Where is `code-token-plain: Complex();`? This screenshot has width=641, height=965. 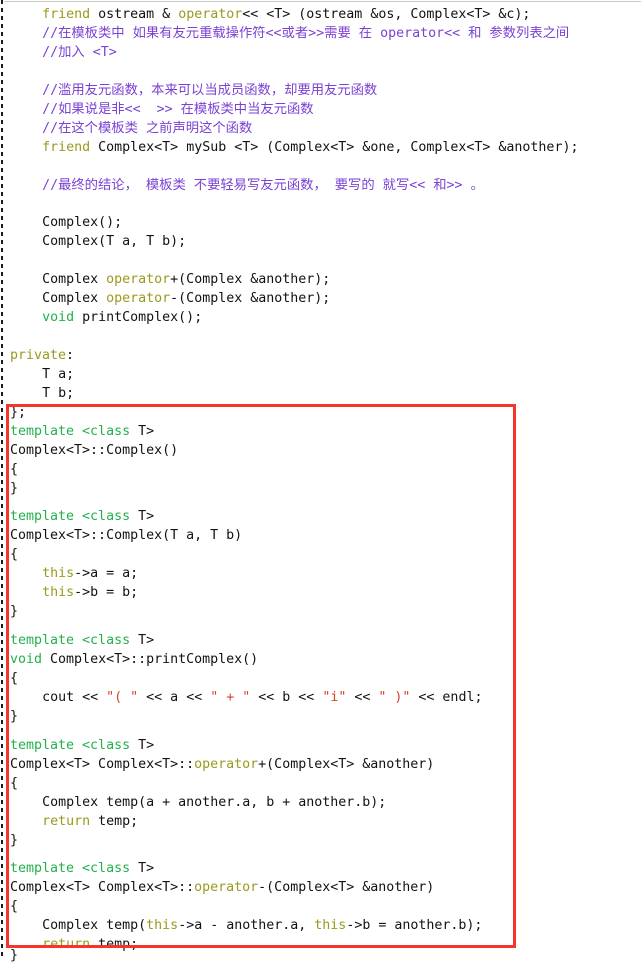 code-token-plain: Complex(); is located at coordinates (82, 222).